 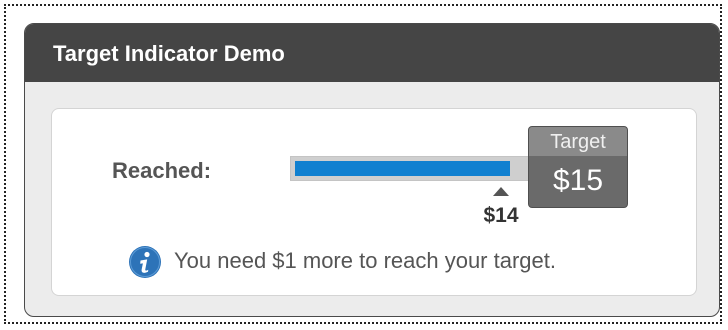 What do you see at coordinates (501, 215) in the screenshot?
I see `reached-value: $14` at bounding box center [501, 215].